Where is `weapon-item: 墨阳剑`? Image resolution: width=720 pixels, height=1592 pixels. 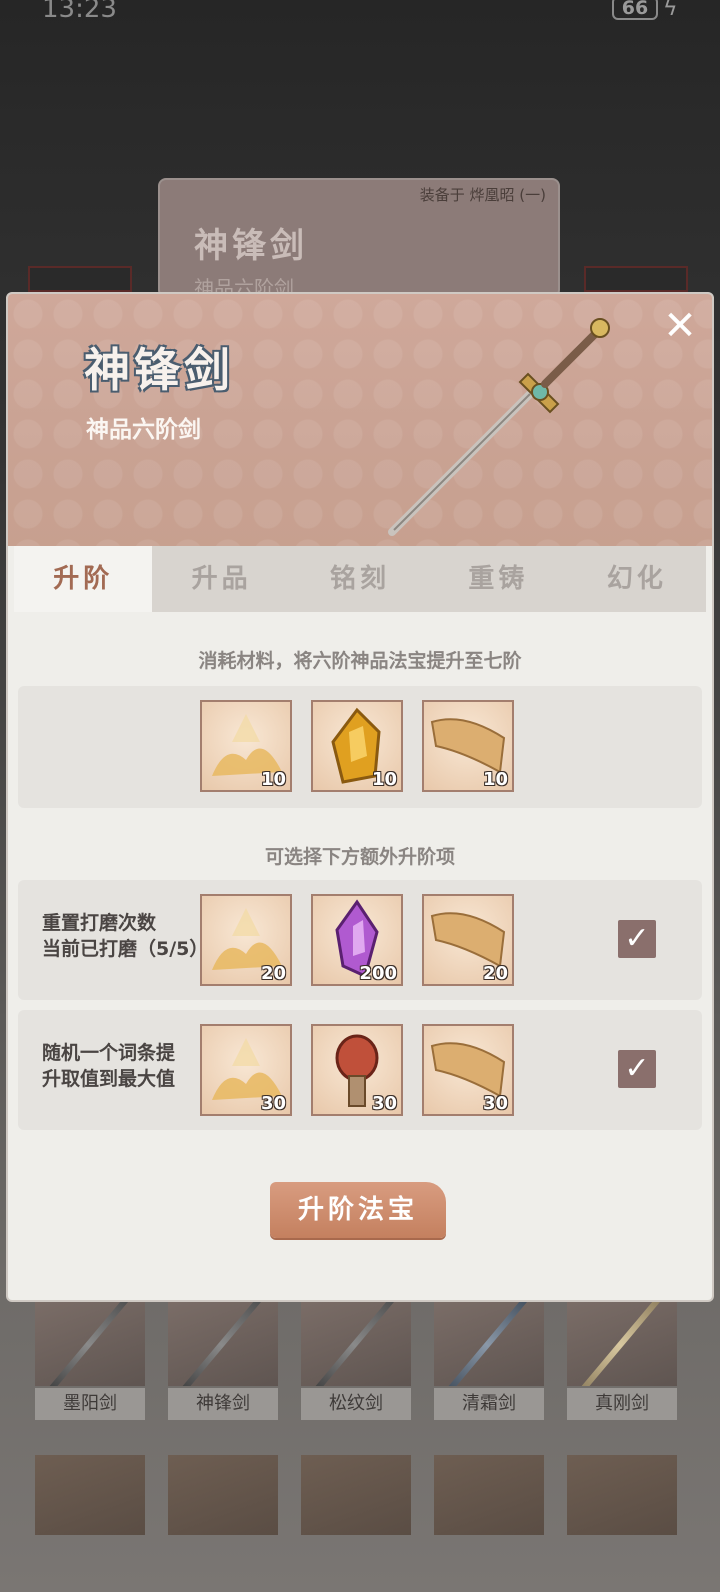
weapon-item: 墨阳剑 is located at coordinates (90, 1355).